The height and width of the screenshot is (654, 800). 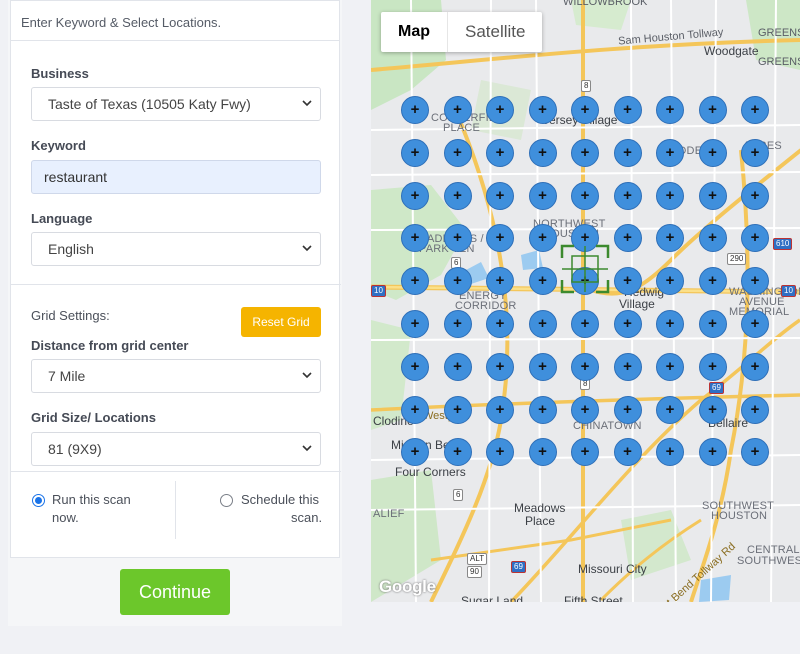 I want to click on satellite-view-button: Satellite, so click(x=494, y=32).